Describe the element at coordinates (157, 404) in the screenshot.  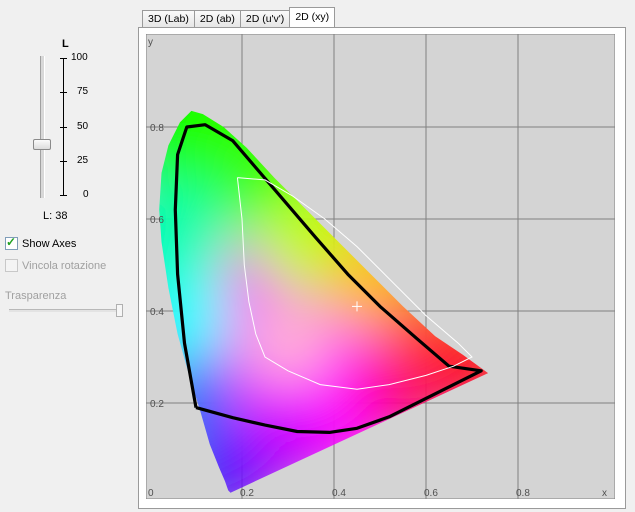
I see `y-tick-label: 0.2` at that location.